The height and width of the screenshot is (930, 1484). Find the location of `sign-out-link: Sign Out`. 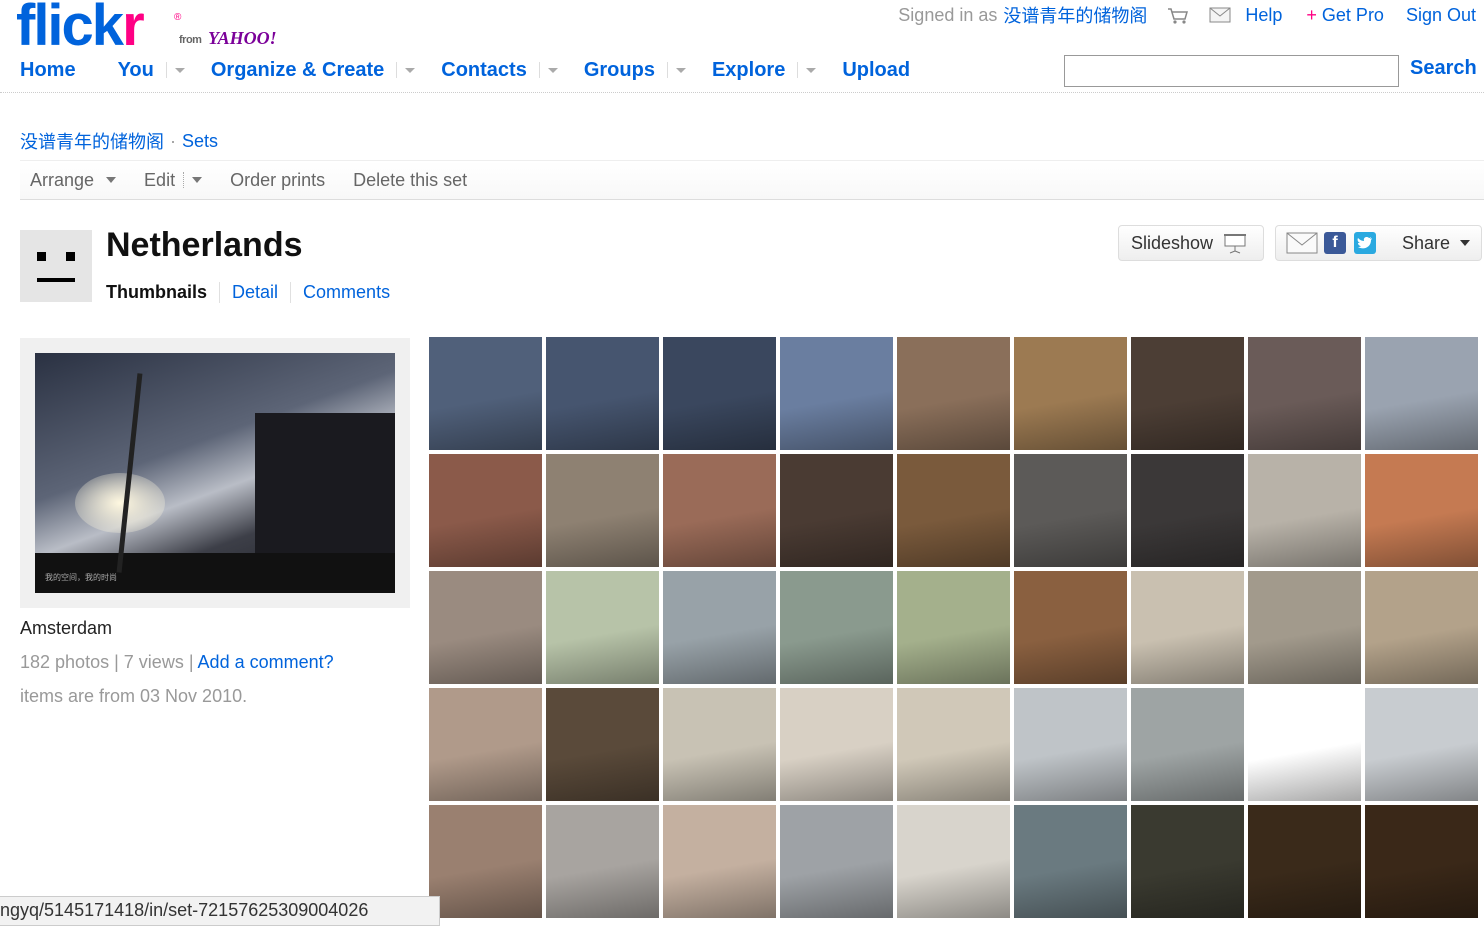

sign-out-link: Sign Out is located at coordinates (1441, 15).